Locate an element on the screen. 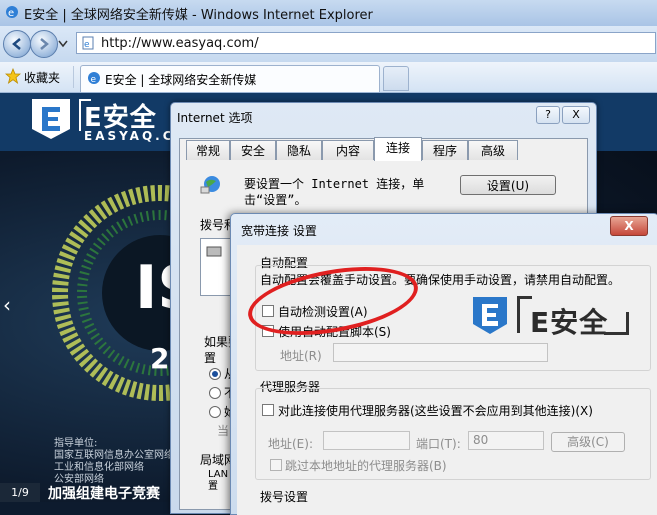  favorites-button: 收藏夹 is located at coordinates (42, 77).